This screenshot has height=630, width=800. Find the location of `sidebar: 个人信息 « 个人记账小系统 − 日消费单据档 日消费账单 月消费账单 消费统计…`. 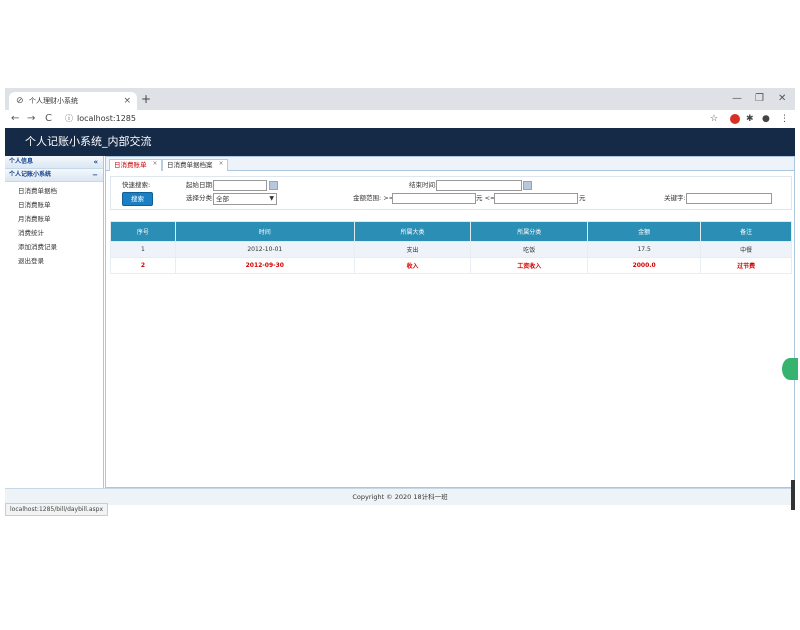

sidebar: 个人信息 « 个人记账小系统 − 日消费单据档 日消费账单 月消费账单 消费统计… is located at coordinates (54, 322).